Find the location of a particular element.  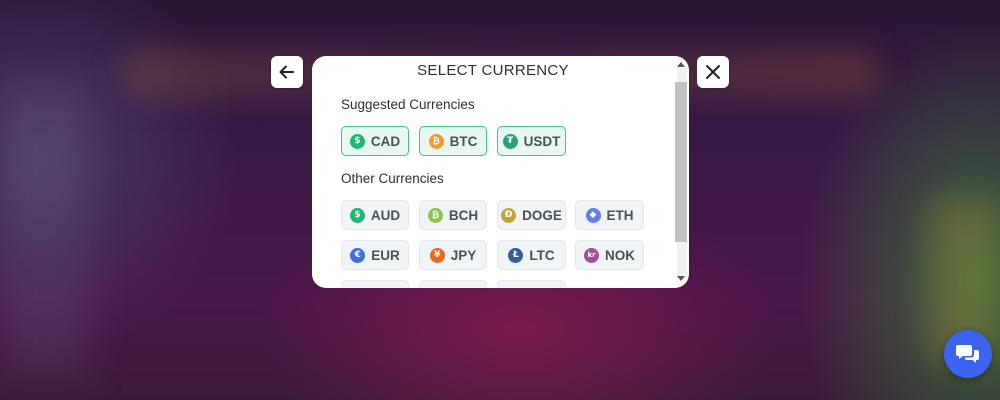

currency-chip-jpy: ¥ JPY is located at coordinates (453, 255).